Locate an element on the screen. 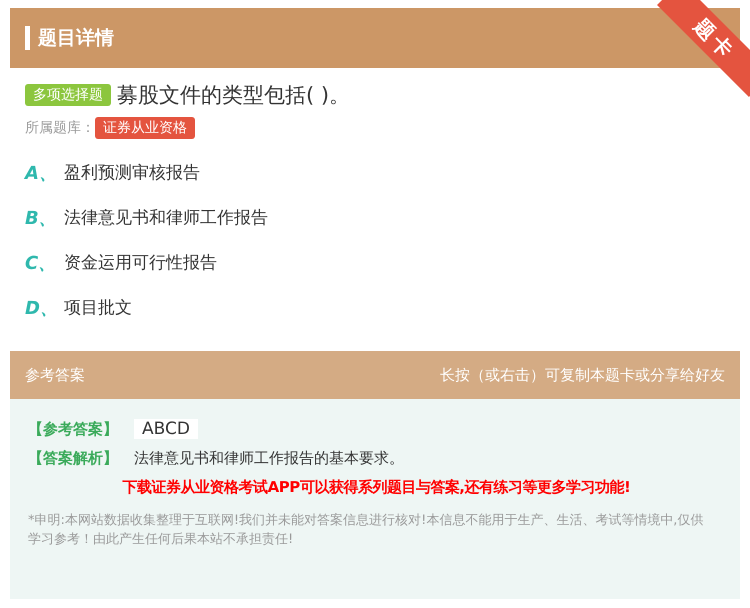 Image resolution: width=750 pixels, height=608 pixels. option-text: 盈利预测审核报告 is located at coordinates (132, 173).